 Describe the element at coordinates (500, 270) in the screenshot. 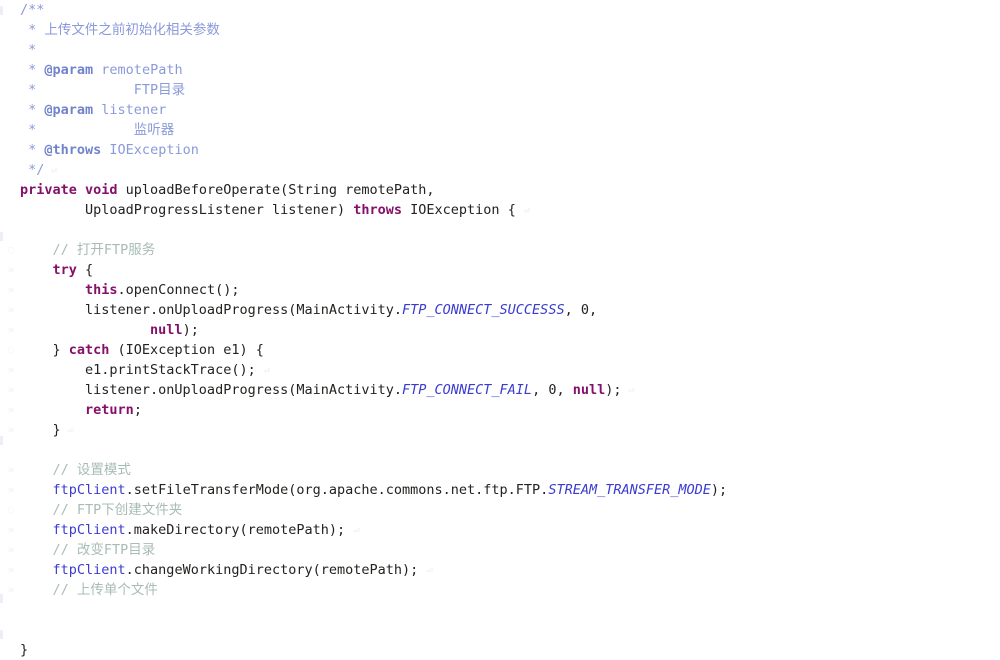

I see `code-line: » try {` at that location.